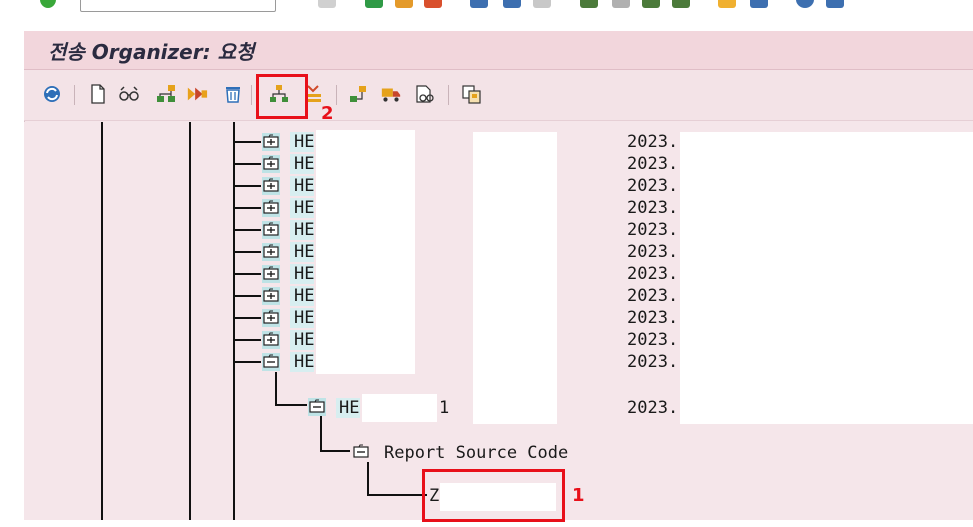 The width and height of the screenshot is (973, 527). What do you see at coordinates (542, 4) in the screenshot?
I see `find-next-icon` at bounding box center [542, 4].